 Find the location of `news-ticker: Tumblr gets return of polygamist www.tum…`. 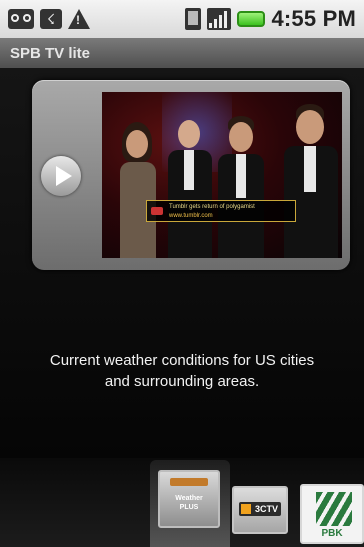

news-ticker: Tumblr gets return of polygamist www.tum… is located at coordinates (221, 211).